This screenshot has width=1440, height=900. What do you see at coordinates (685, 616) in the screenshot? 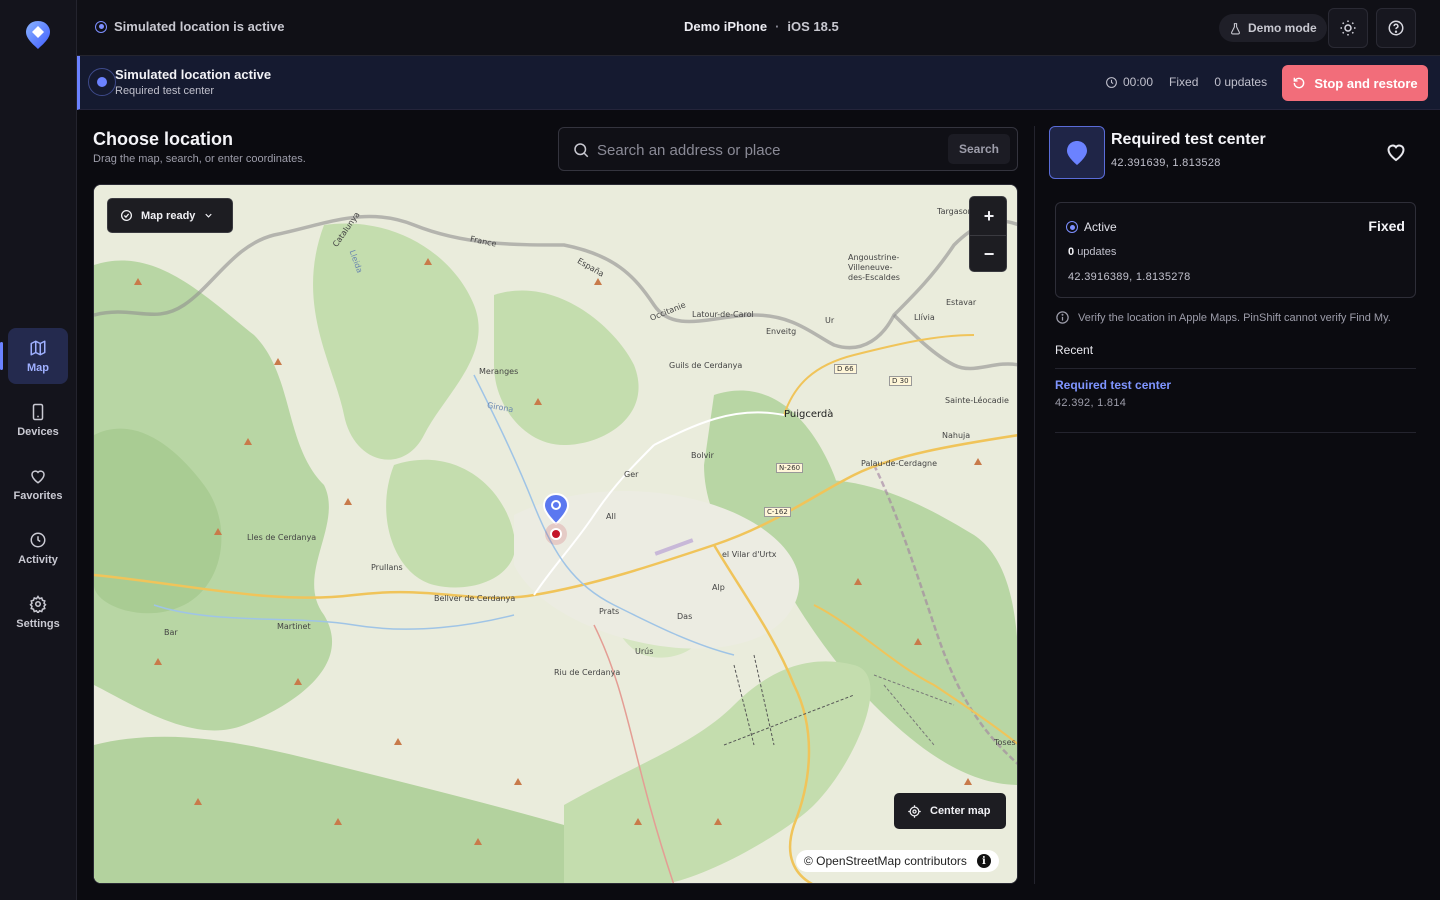
I see `map-label-das: Das` at bounding box center [685, 616].